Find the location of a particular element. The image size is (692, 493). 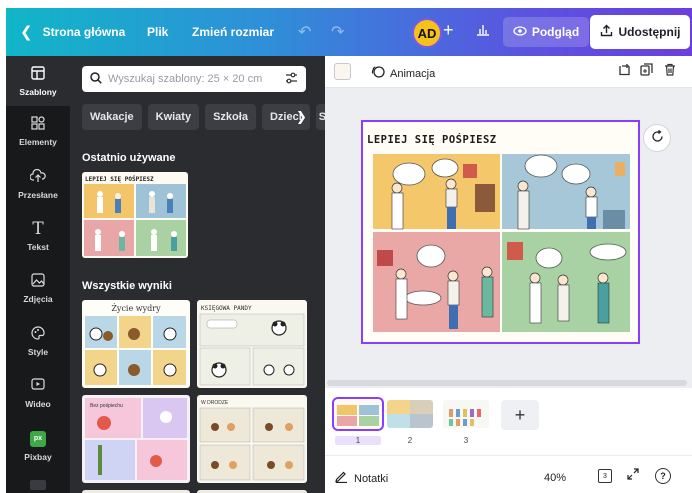

editor-toolbar: Animacja is located at coordinates (508, 72).